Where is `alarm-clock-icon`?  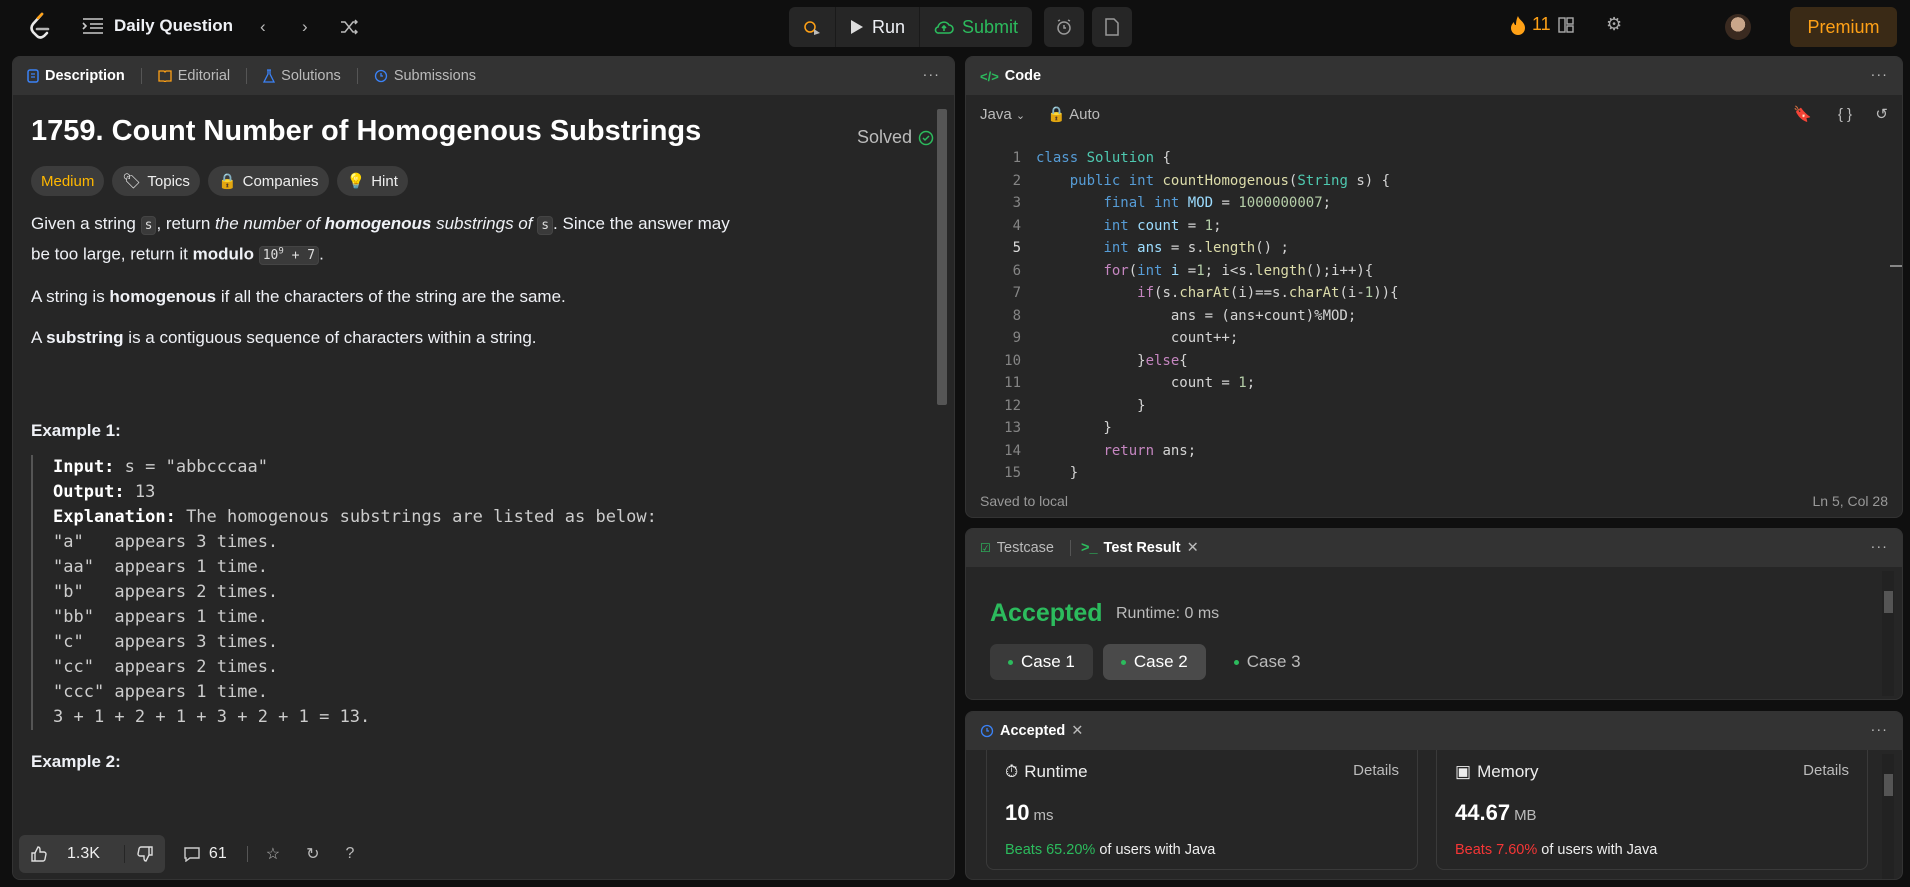
alarm-clock-icon is located at coordinates (1064, 27).